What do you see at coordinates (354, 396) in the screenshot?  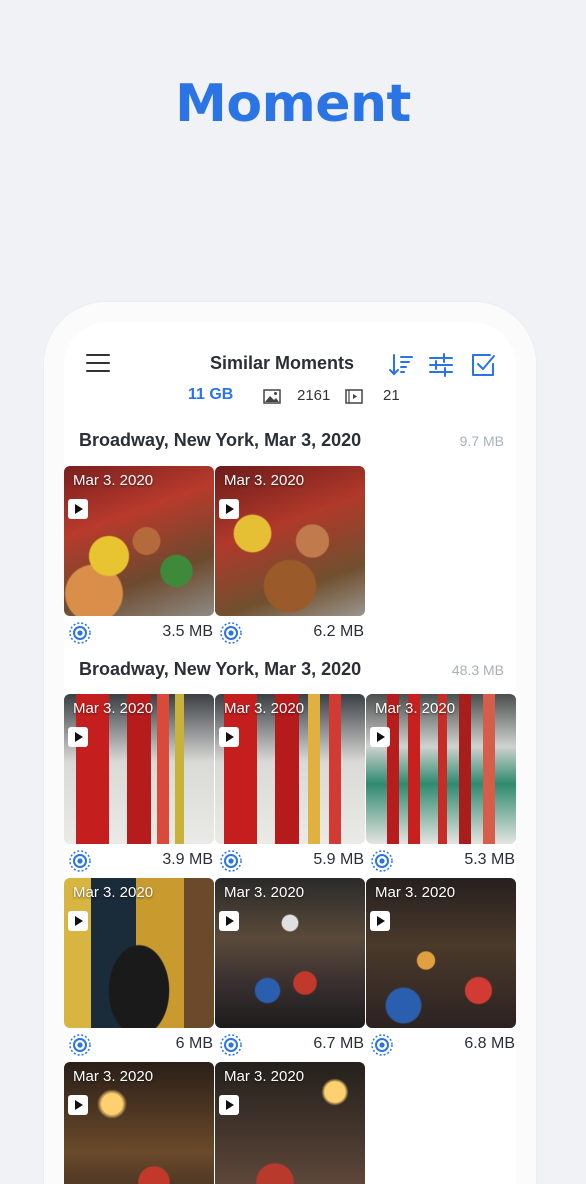 I see `video-icon` at bounding box center [354, 396].